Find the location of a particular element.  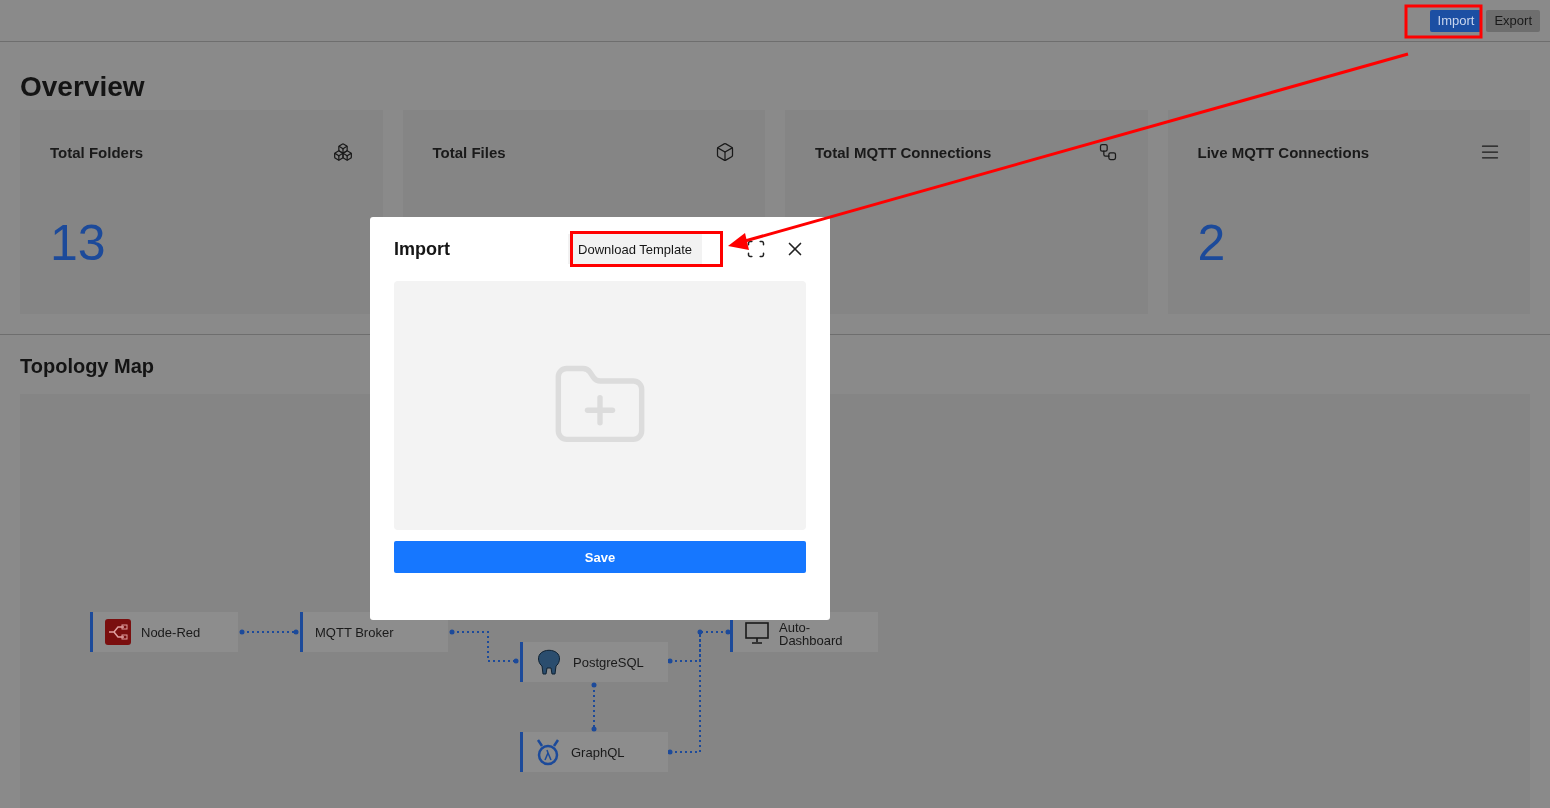

node-label: GraphQL is located at coordinates (598, 752).